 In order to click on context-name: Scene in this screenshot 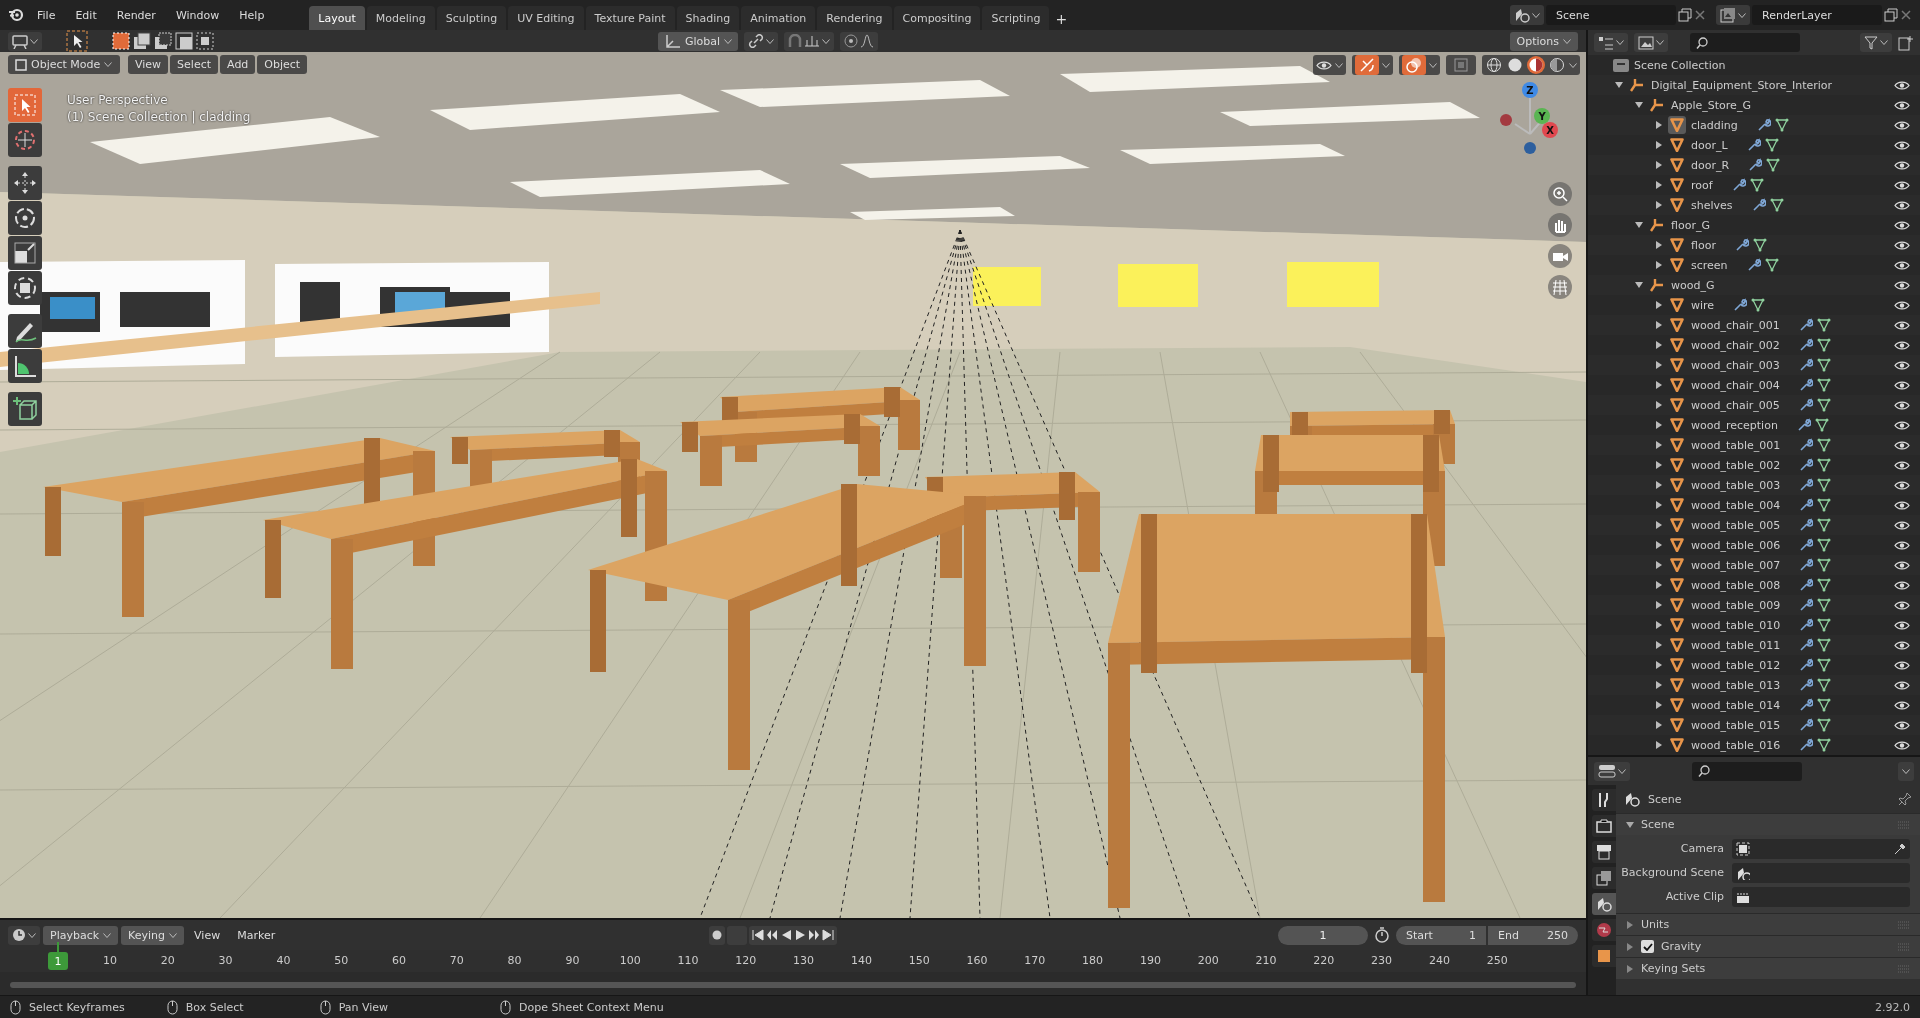, I will do `click(1665, 799)`.